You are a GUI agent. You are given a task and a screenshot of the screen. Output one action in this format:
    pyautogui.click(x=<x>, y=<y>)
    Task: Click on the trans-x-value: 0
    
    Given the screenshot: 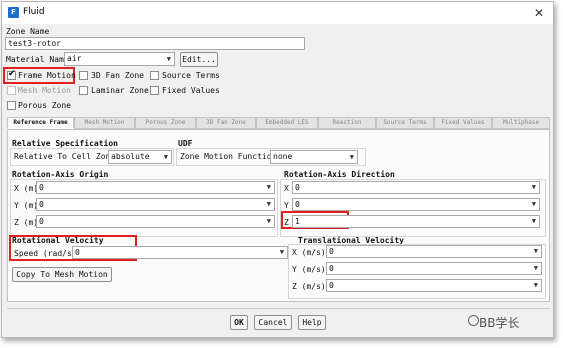 What is the action you would take?
    pyautogui.click(x=331, y=251)
    